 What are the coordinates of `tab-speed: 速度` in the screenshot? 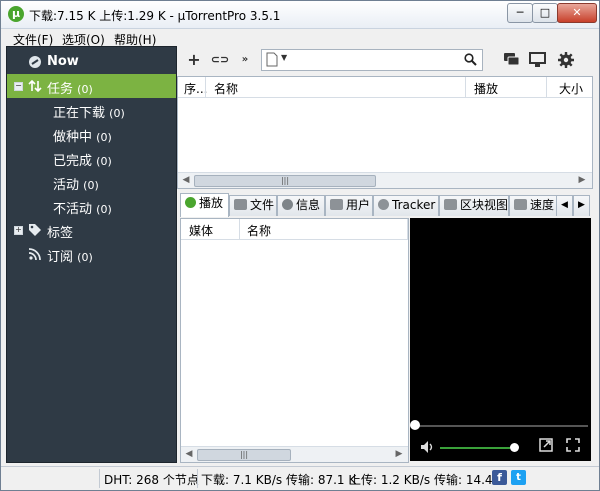 It's located at (533, 205).